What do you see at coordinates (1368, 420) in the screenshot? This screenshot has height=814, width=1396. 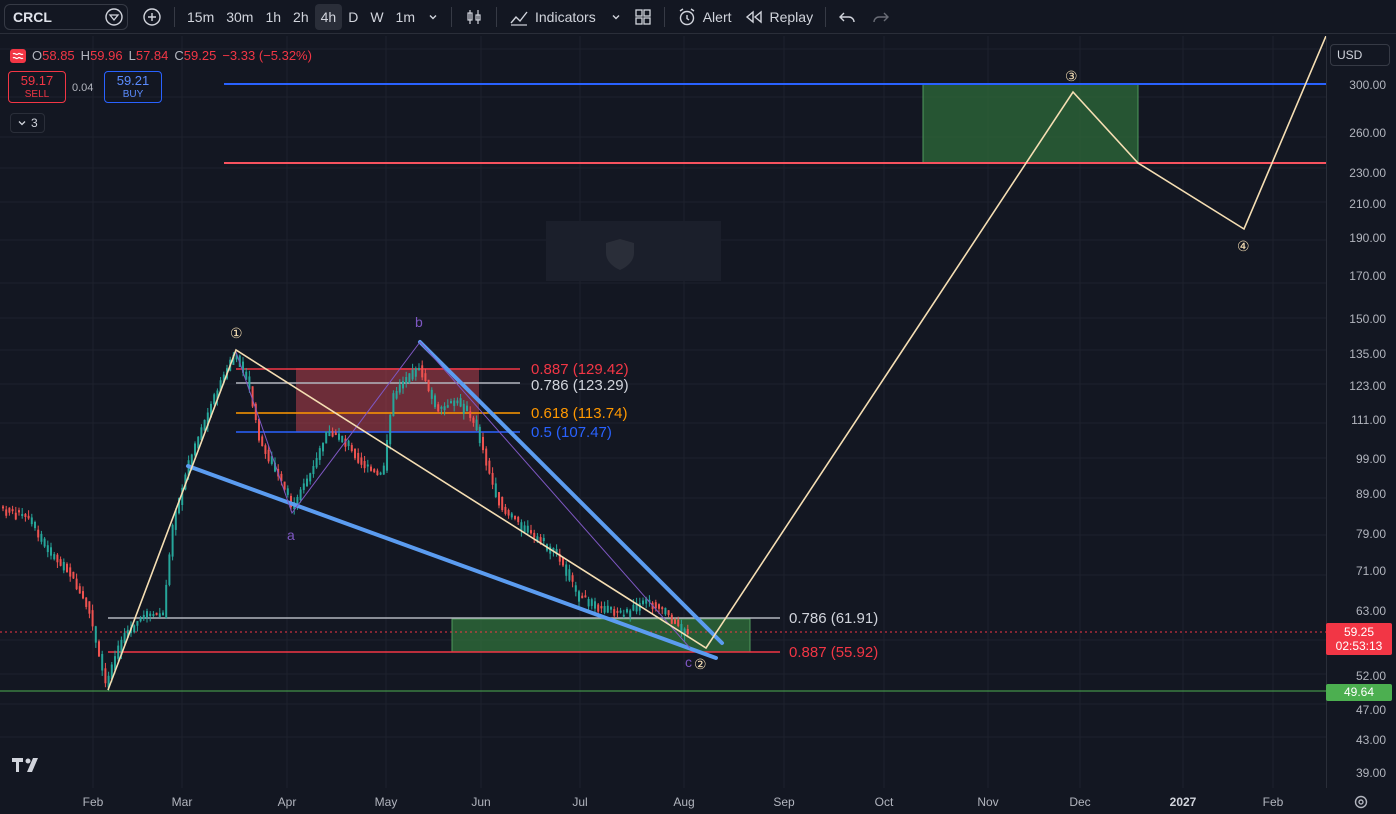 I see `price-tick-label: 111.00` at bounding box center [1368, 420].